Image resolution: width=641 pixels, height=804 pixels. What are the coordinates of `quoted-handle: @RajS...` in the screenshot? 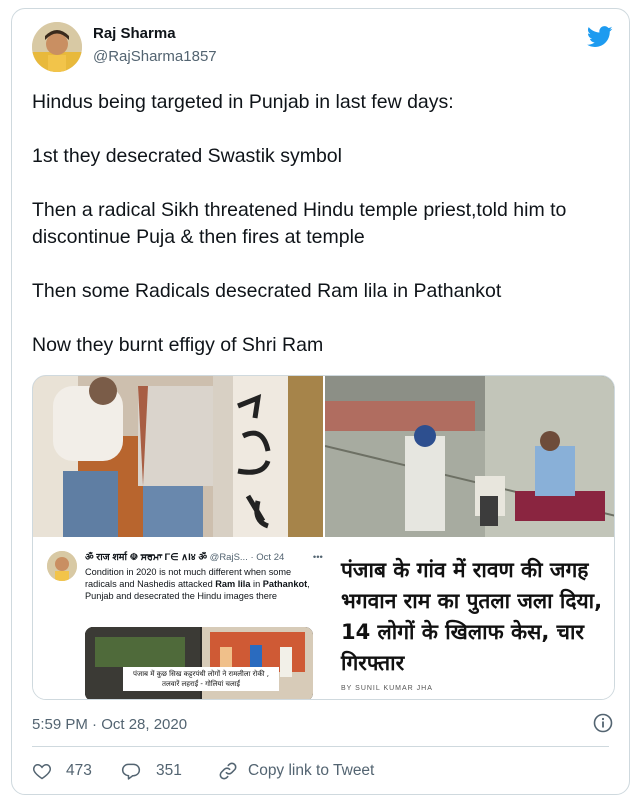 It's located at (228, 557).